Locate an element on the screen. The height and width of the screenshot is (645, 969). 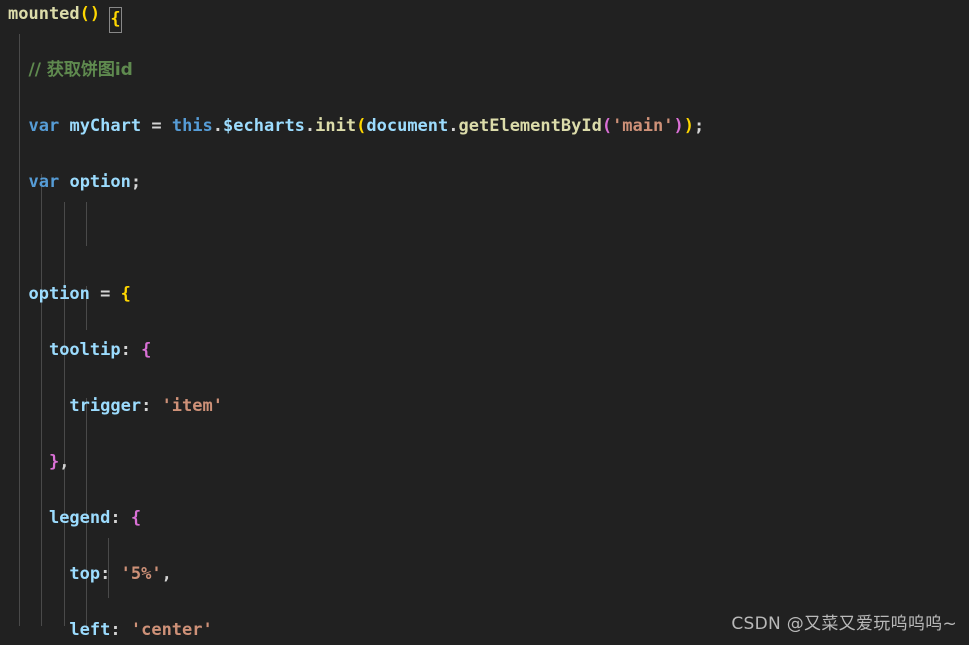
token-brace-close-tooltip: } is located at coordinates (54, 462).